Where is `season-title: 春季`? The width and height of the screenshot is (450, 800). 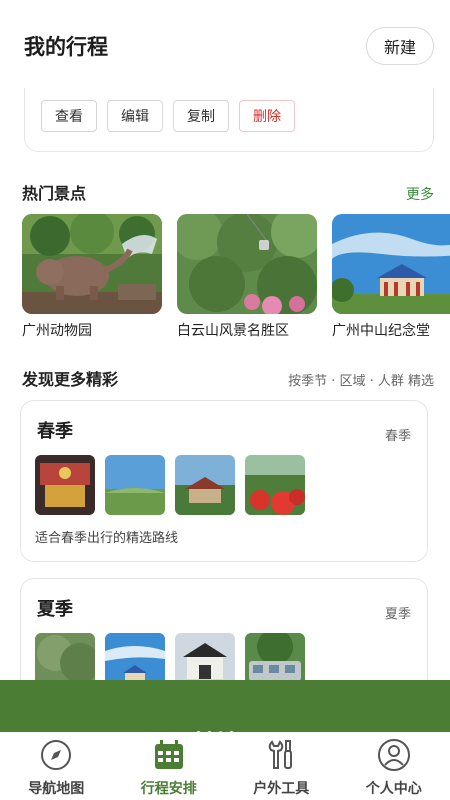
season-title: 春季 is located at coordinates (55, 431).